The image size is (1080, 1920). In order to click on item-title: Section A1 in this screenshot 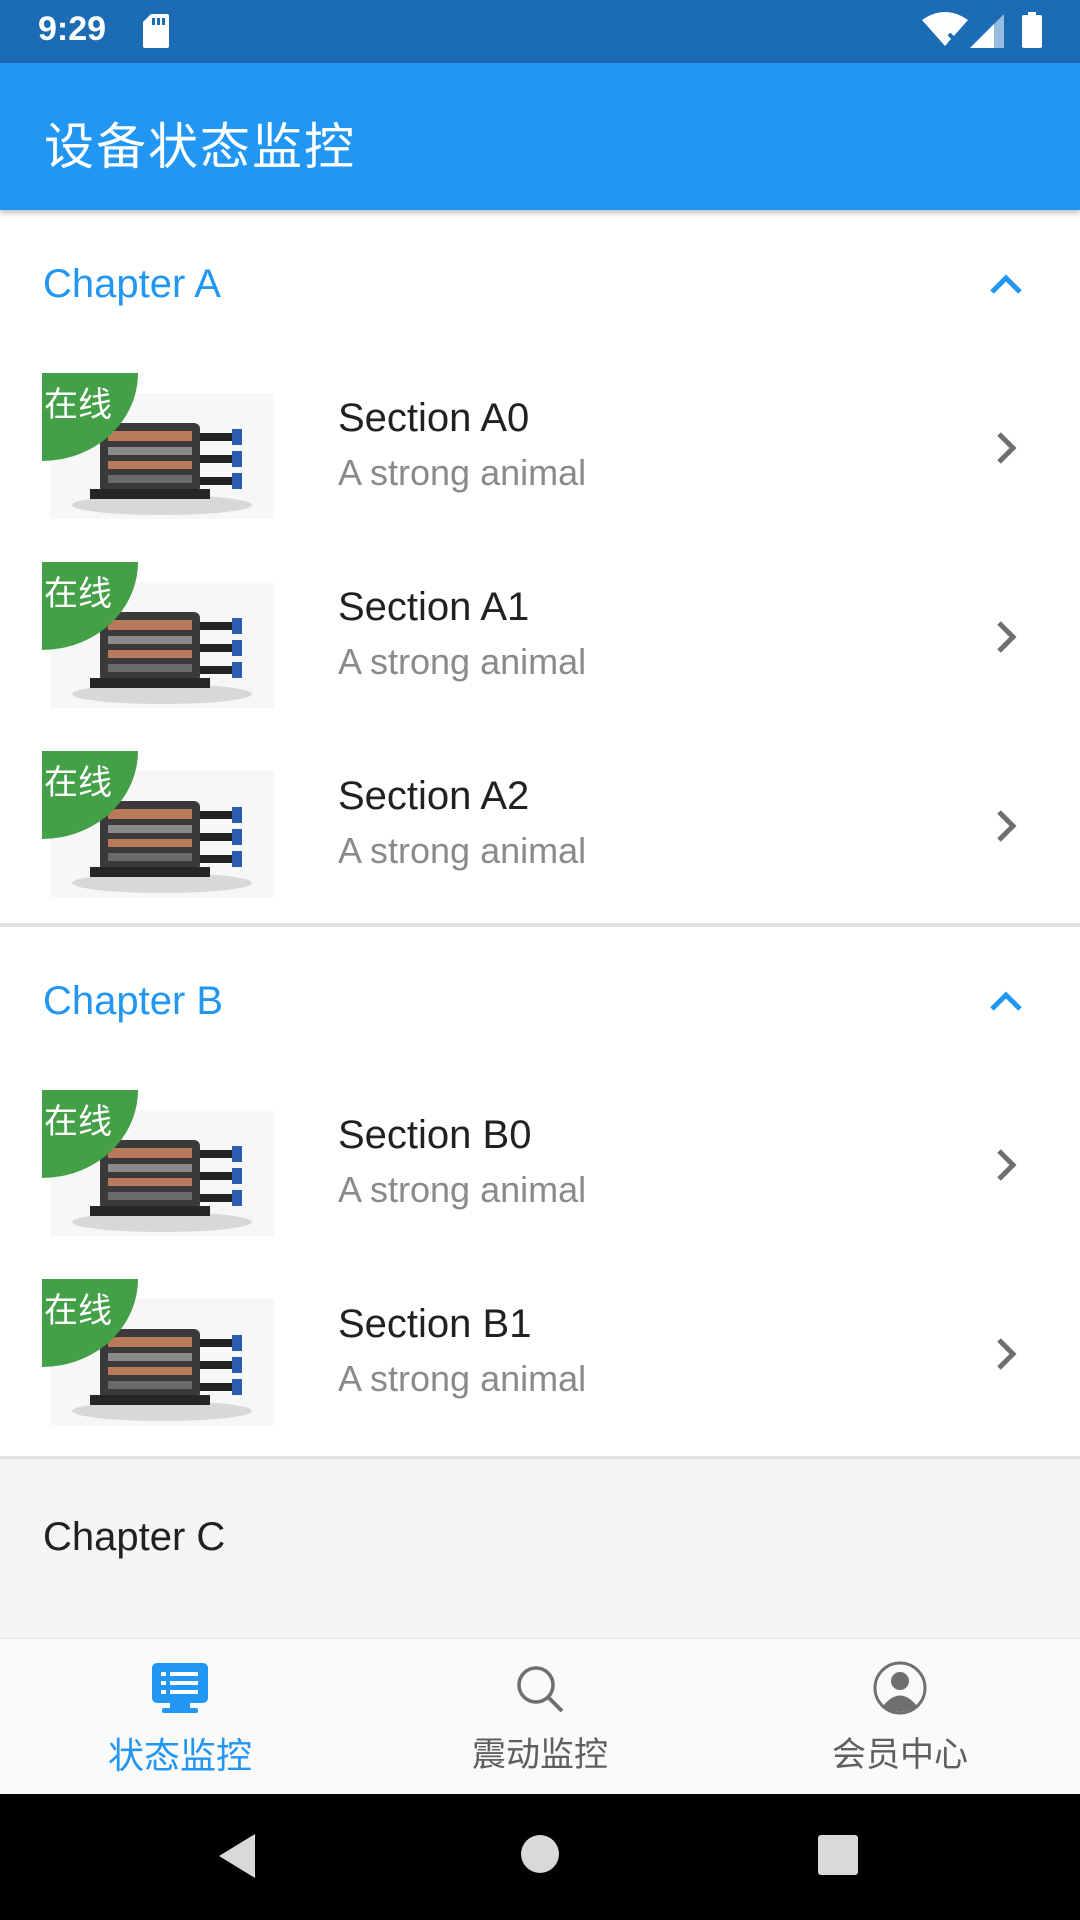, I will do `click(434, 607)`.